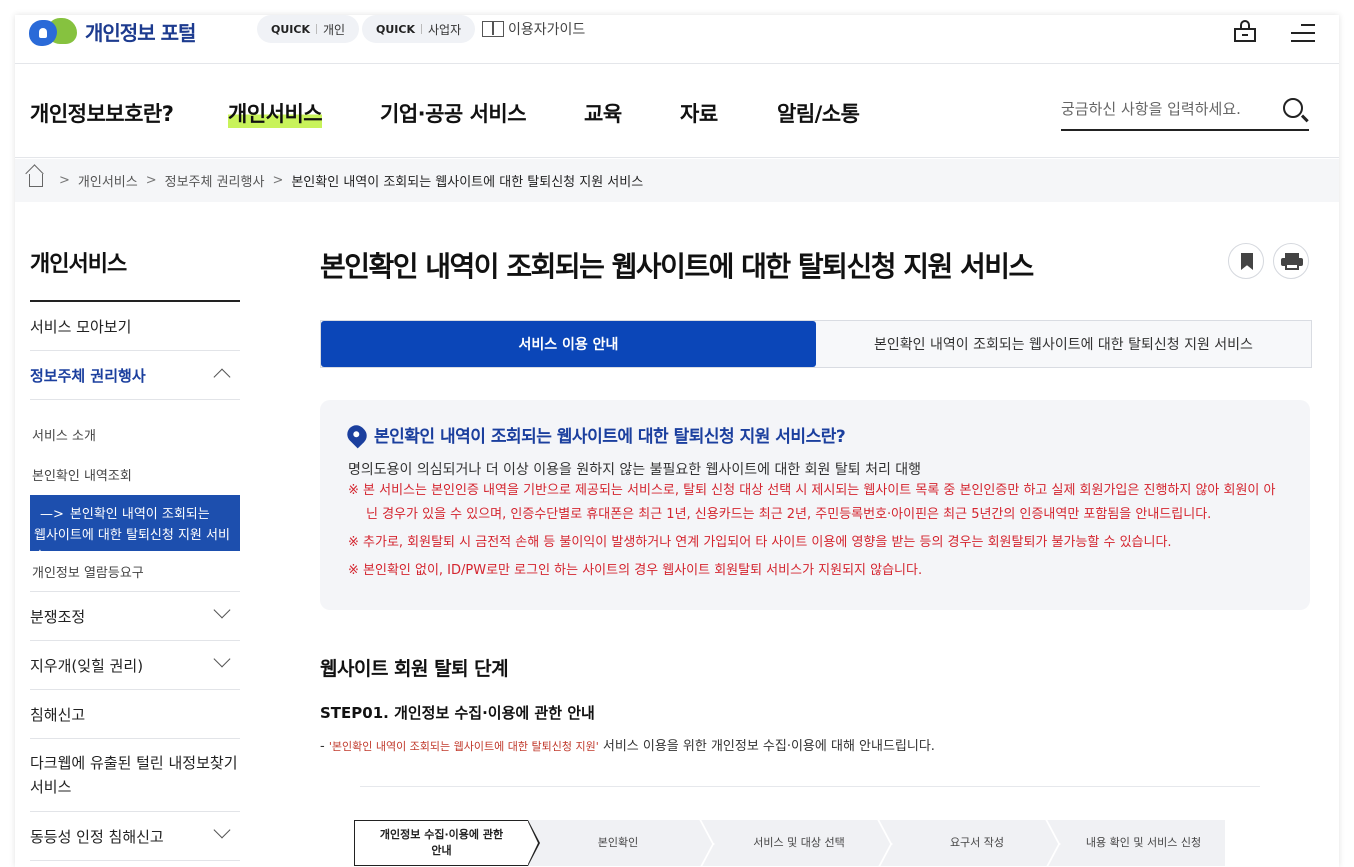  What do you see at coordinates (81, 326) in the screenshot?
I see `sidebar-item-label: 서비스 모아보기` at bounding box center [81, 326].